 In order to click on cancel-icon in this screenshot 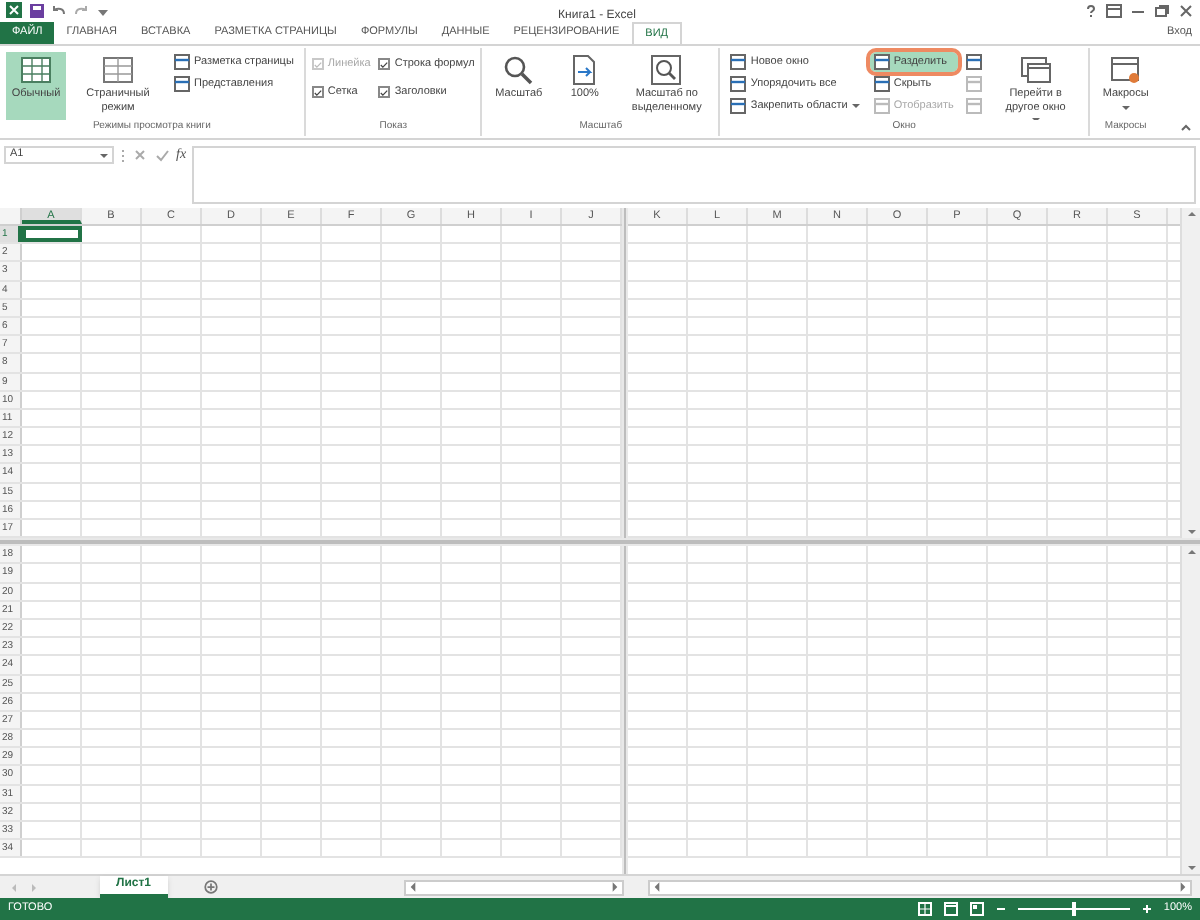, I will do `click(140, 155)`.